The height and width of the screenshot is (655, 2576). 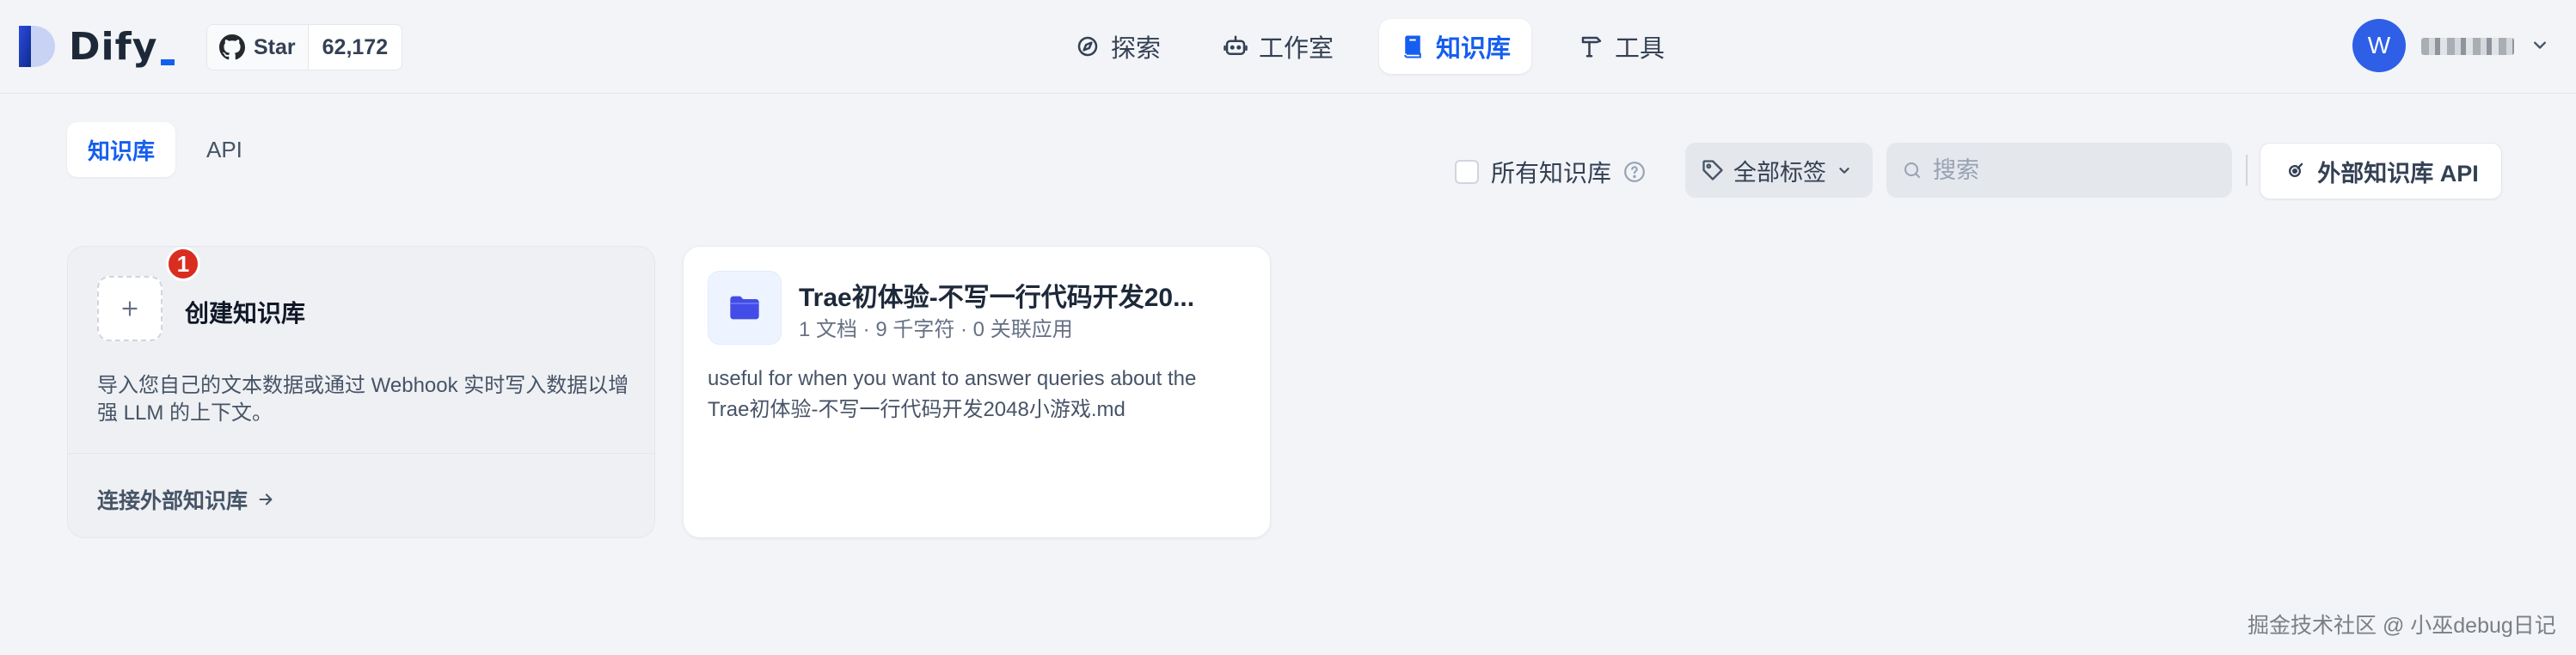 I want to click on nav-studio: 工作室, so click(x=1278, y=46).